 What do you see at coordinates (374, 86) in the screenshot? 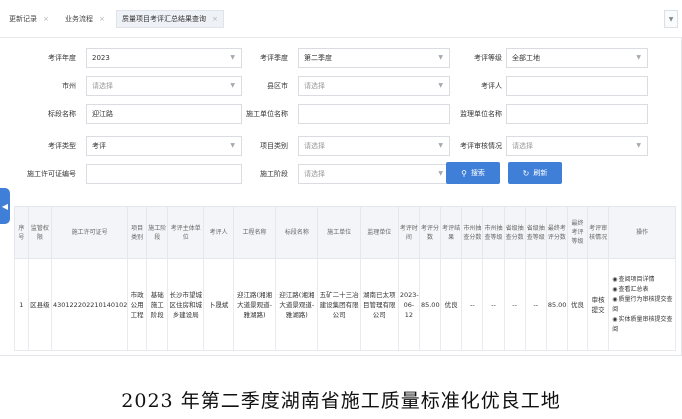
I see `county-select: 请选择 ▼` at bounding box center [374, 86].